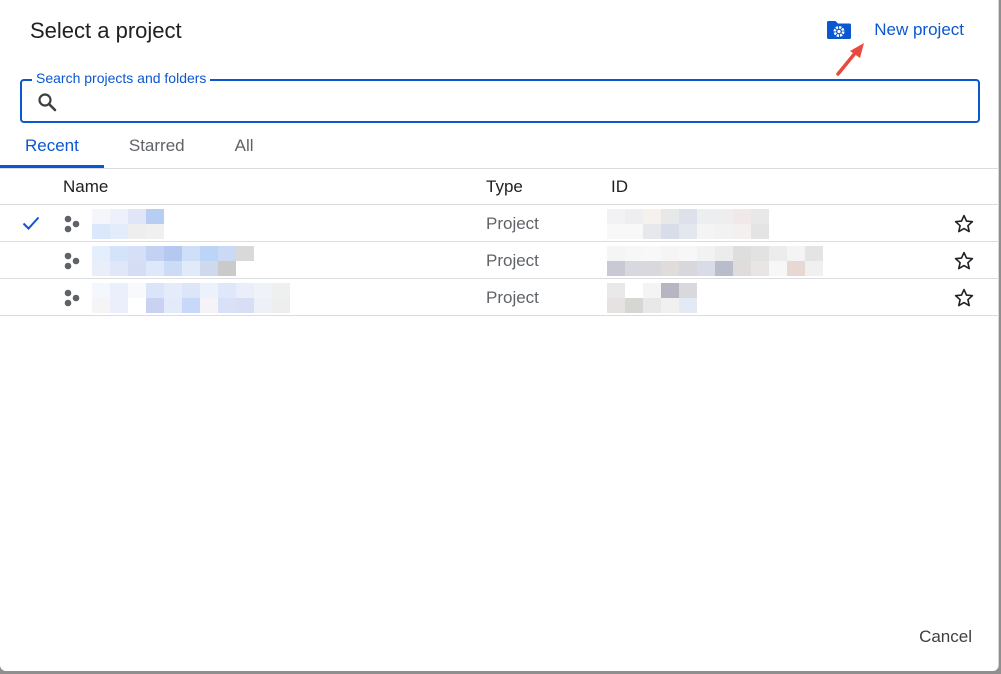 The height and width of the screenshot is (674, 1001). Describe the element at coordinates (244, 148) in the screenshot. I see `tab-all: All` at that location.